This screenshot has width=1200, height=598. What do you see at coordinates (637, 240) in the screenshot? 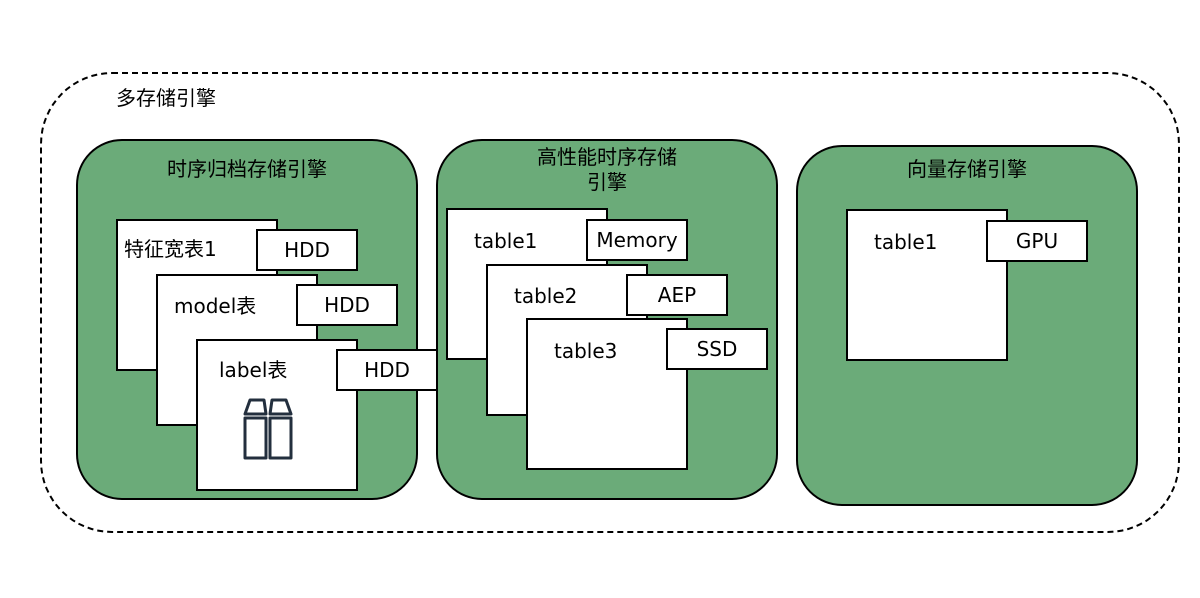
I see `storage-tag: Memory` at bounding box center [637, 240].